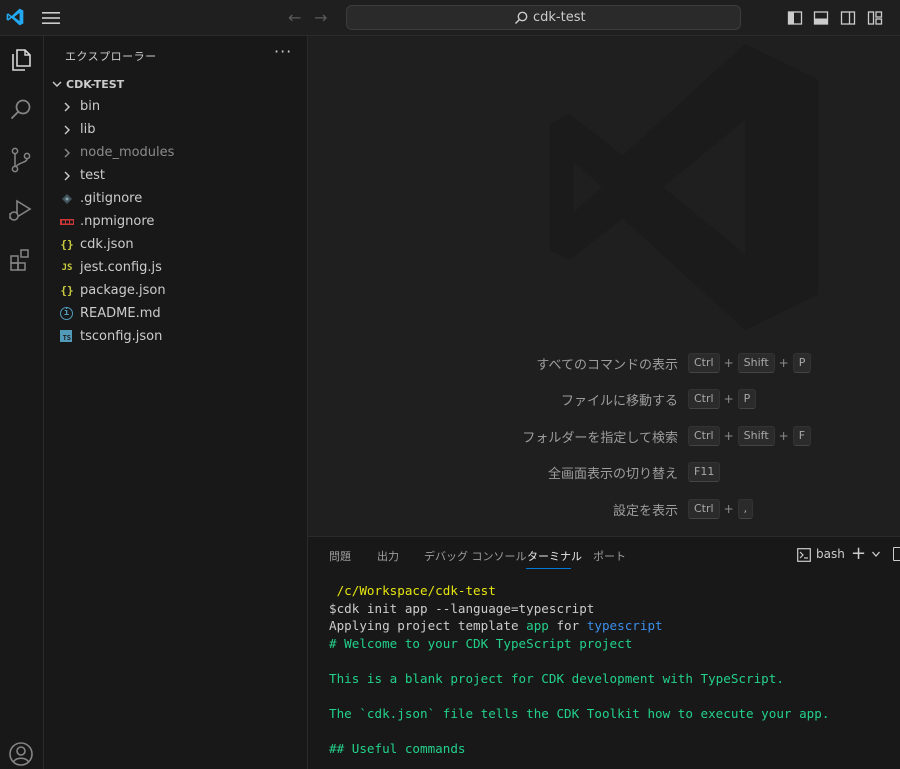 The height and width of the screenshot is (769, 900). Describe the element at coordinates (397, 748) in the screenshot. I see `terminal-line: ## Useful commands` at that location.